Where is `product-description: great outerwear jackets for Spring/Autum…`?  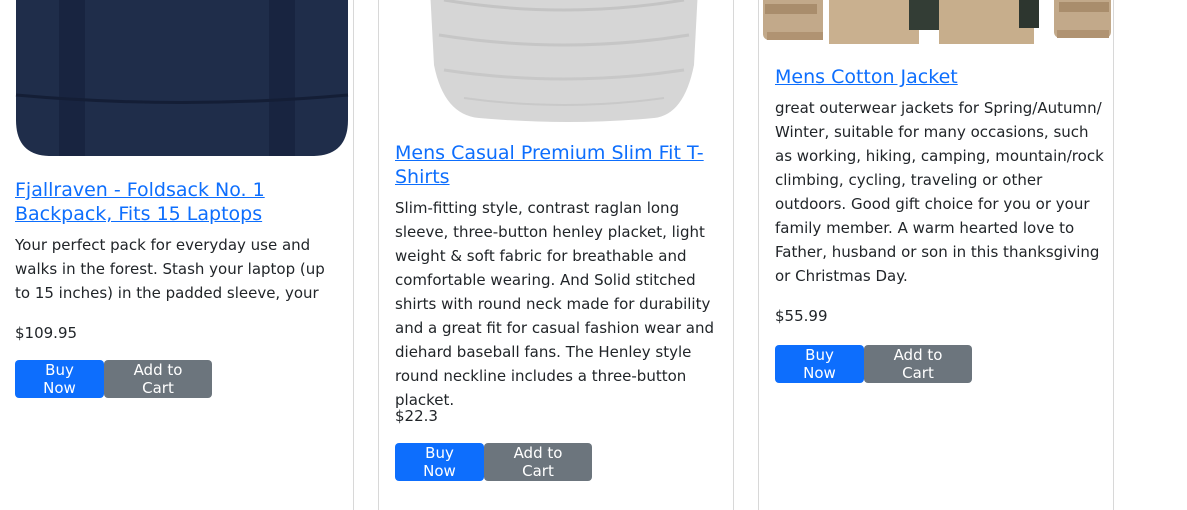
product-description: great outerwear jackets for Spring/Autum… is located at coordinates (939, 192).